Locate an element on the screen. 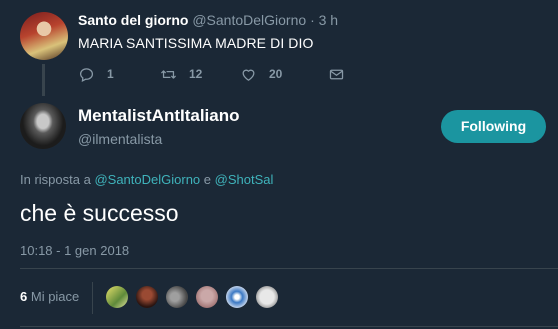 The height and width of the screenshot is (329, 558). thread-line is located at coordinates (43, 80).